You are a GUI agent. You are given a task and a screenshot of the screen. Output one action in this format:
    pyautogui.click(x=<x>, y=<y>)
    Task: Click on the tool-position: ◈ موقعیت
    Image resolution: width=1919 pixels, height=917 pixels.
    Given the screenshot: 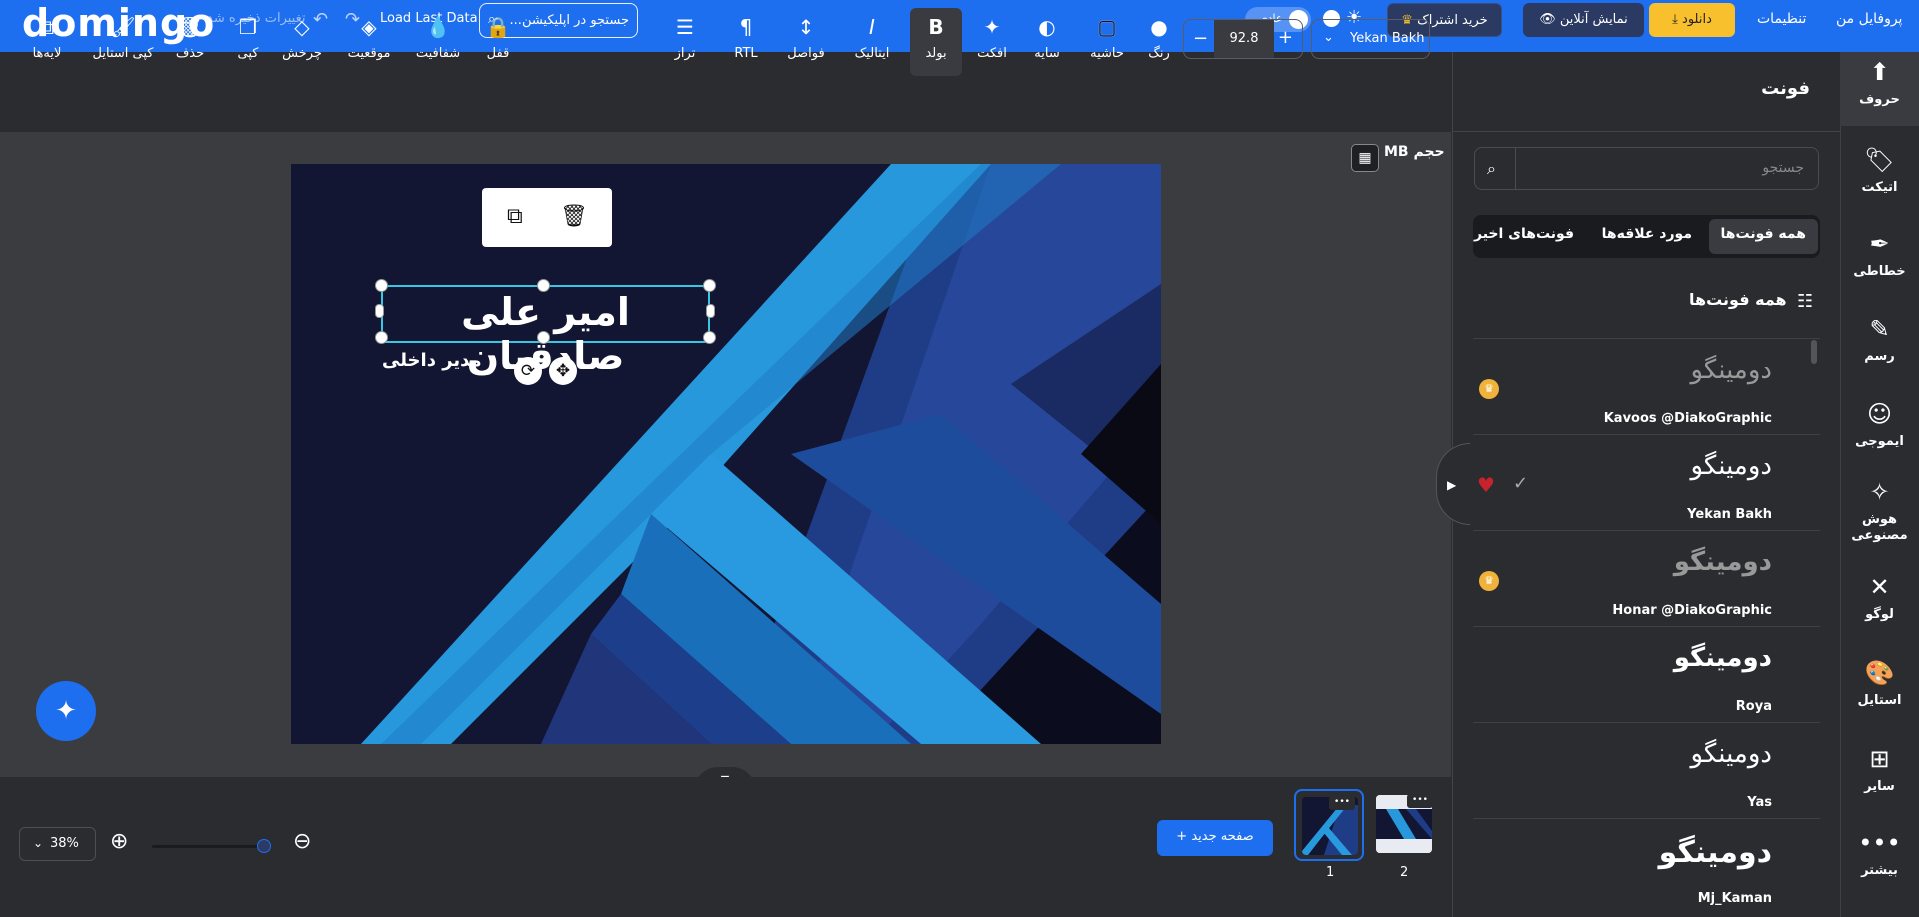 What is the action you would take?
    pyautogui.click(x=369, y=37)
    